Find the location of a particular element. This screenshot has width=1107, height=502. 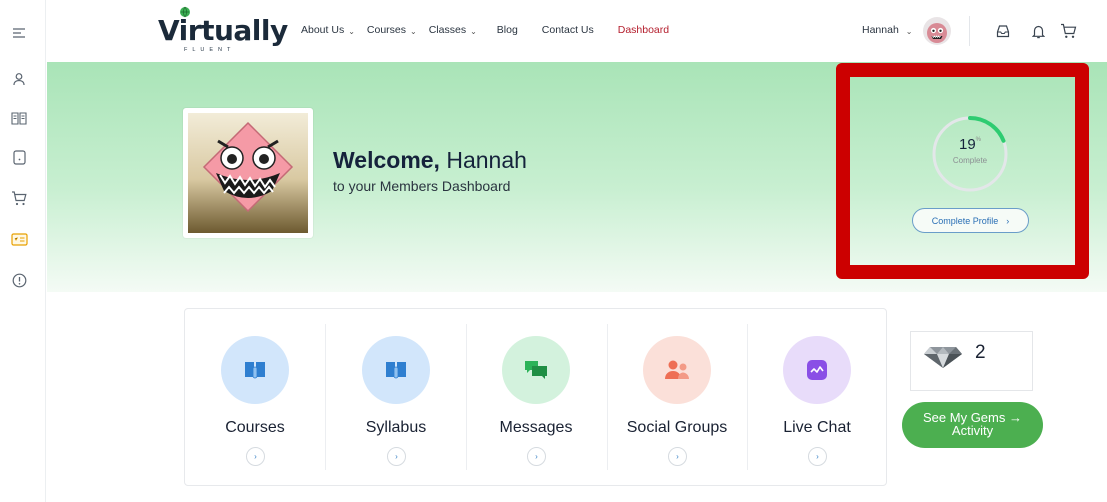

nav-courses: Courses ⌄ is located at coordinates (392, 30).